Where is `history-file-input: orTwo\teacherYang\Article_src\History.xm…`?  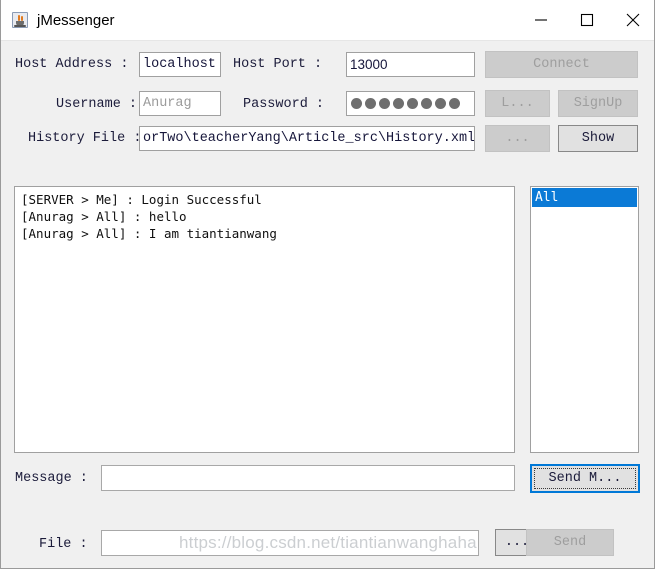
history-file-input: orTwo\teacherYang\Article_src\History.xm… is located at coordinates (307, 138).